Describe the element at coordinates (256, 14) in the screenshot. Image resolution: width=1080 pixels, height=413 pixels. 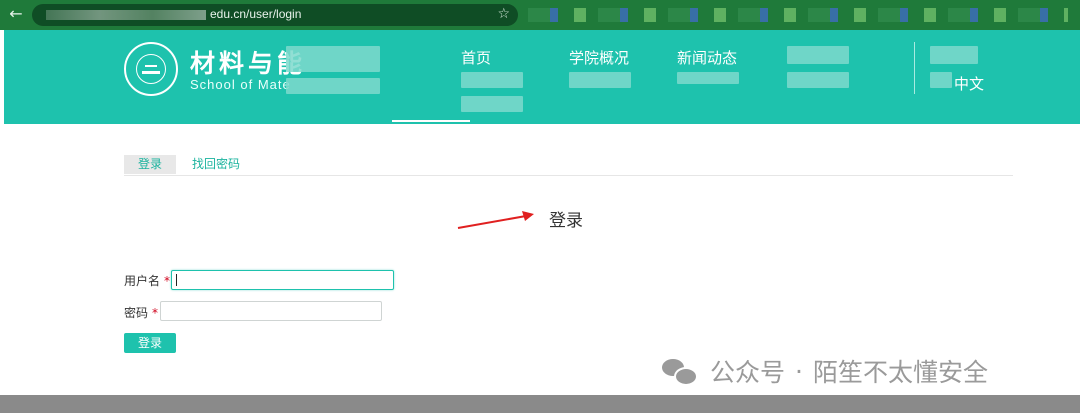
I see `url-text: edu.cn/user/login` at that location.